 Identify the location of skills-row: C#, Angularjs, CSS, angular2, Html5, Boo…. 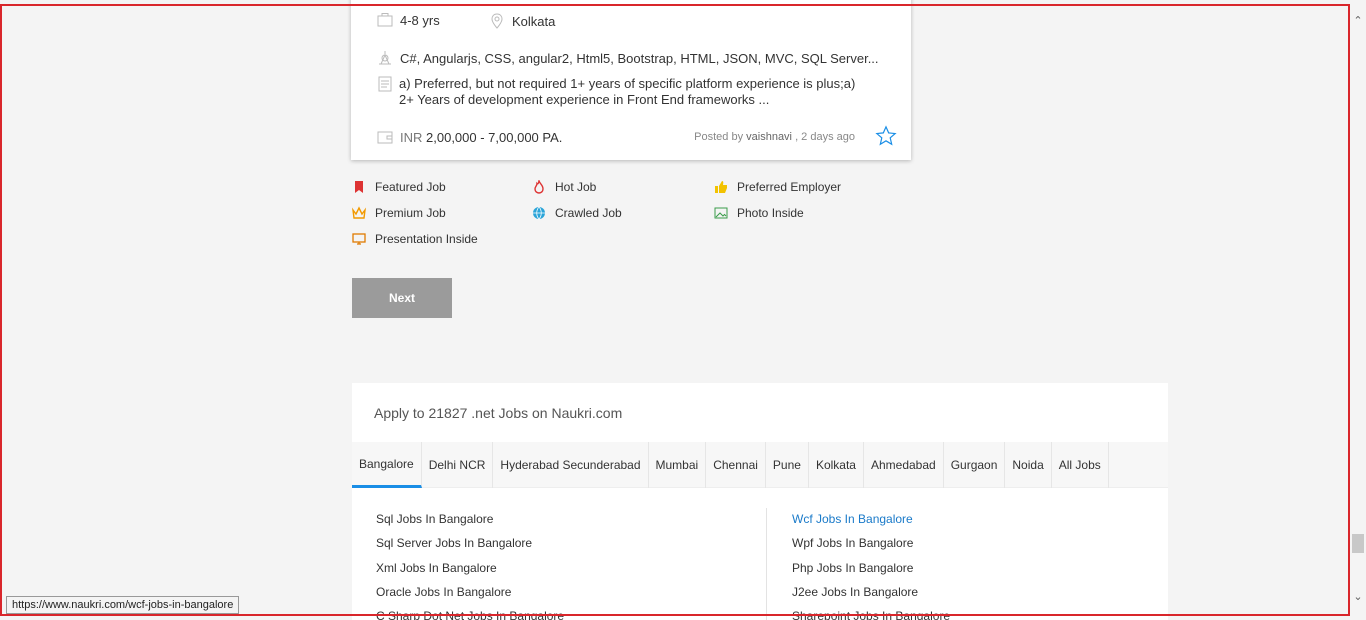
(628, 58).